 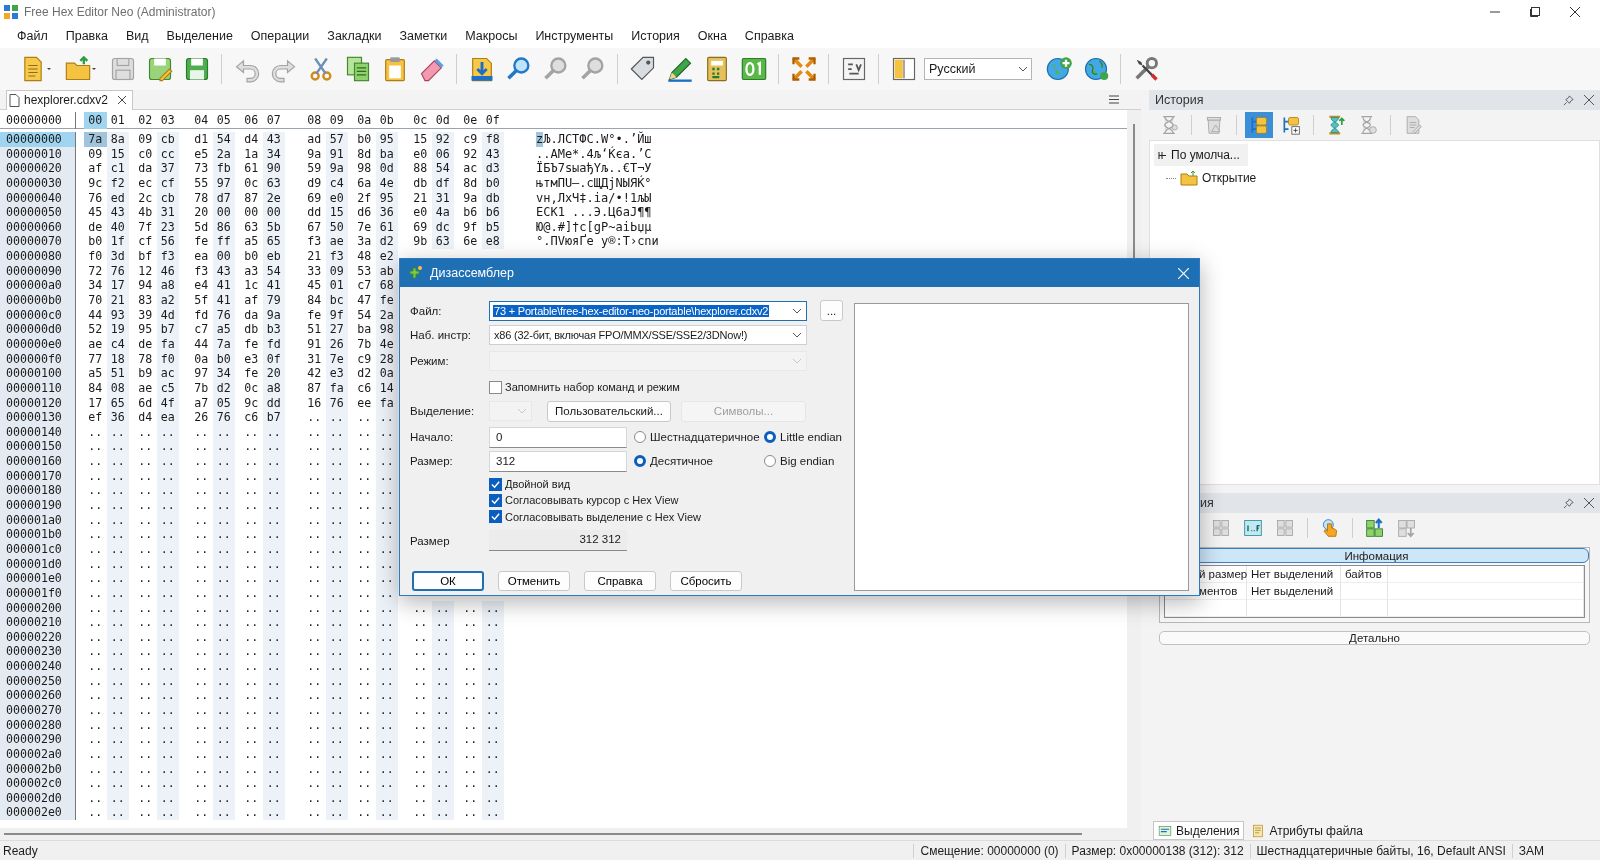 What do you see at coordinates (251, 359) in the screenshot?
I see `hex-byte: e3` at bounding box center [251, 359].